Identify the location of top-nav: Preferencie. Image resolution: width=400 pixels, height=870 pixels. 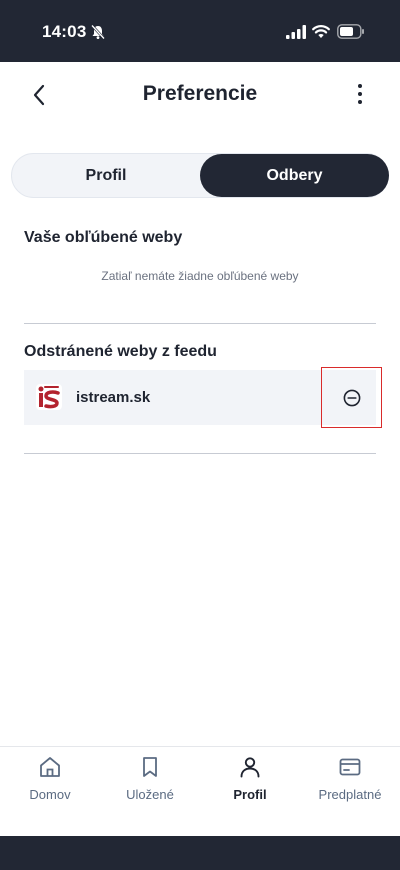
(200, 94).